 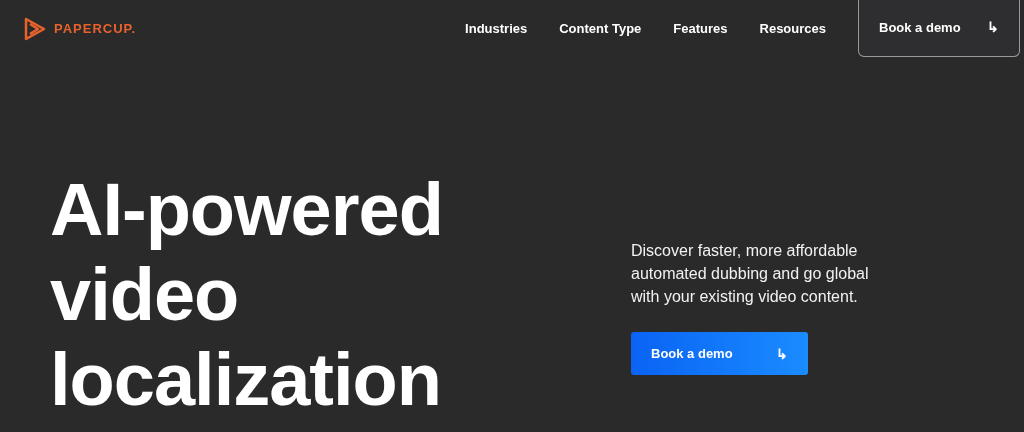 I want to click on logo-icon, so click(x=35, y=28).